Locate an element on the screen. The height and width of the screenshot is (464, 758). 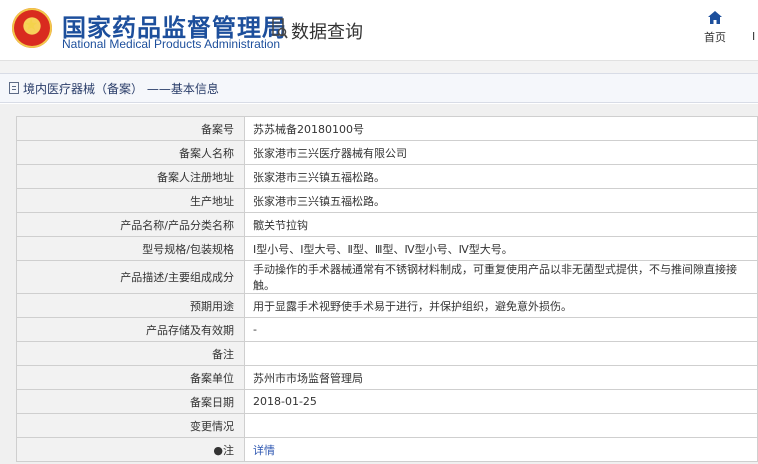
table-row: 备案号 苏苏械备20180100号 is located at coordinates (387, 128).